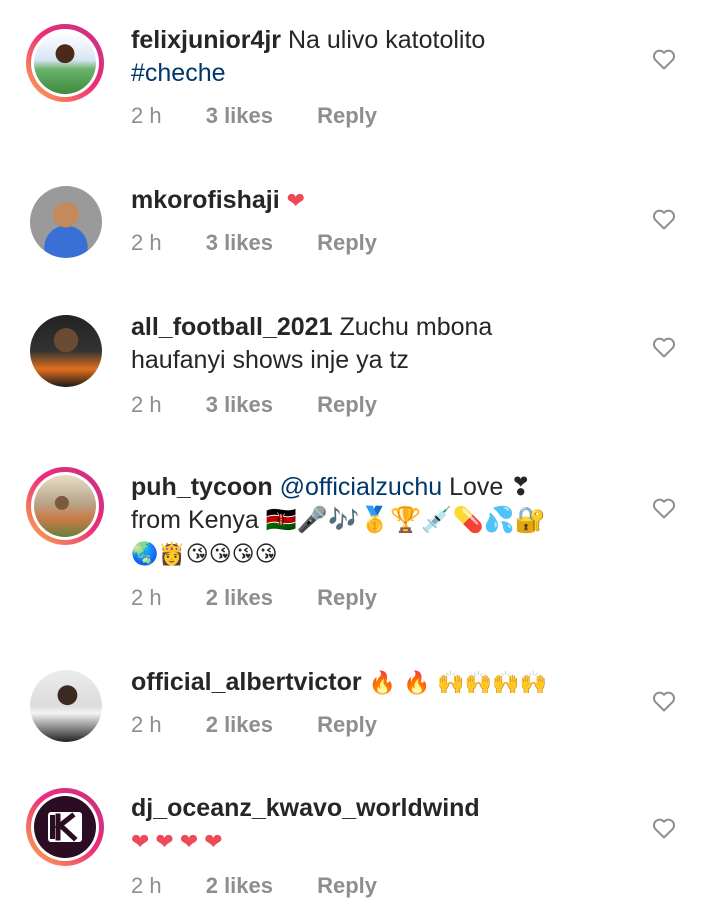 The height and width of the screenshot is (918, 720). What do you see at coordinates (202, 487) in the screenshot?
I see `comment-username: puh_tycoon` at bounding box center [202, 487].